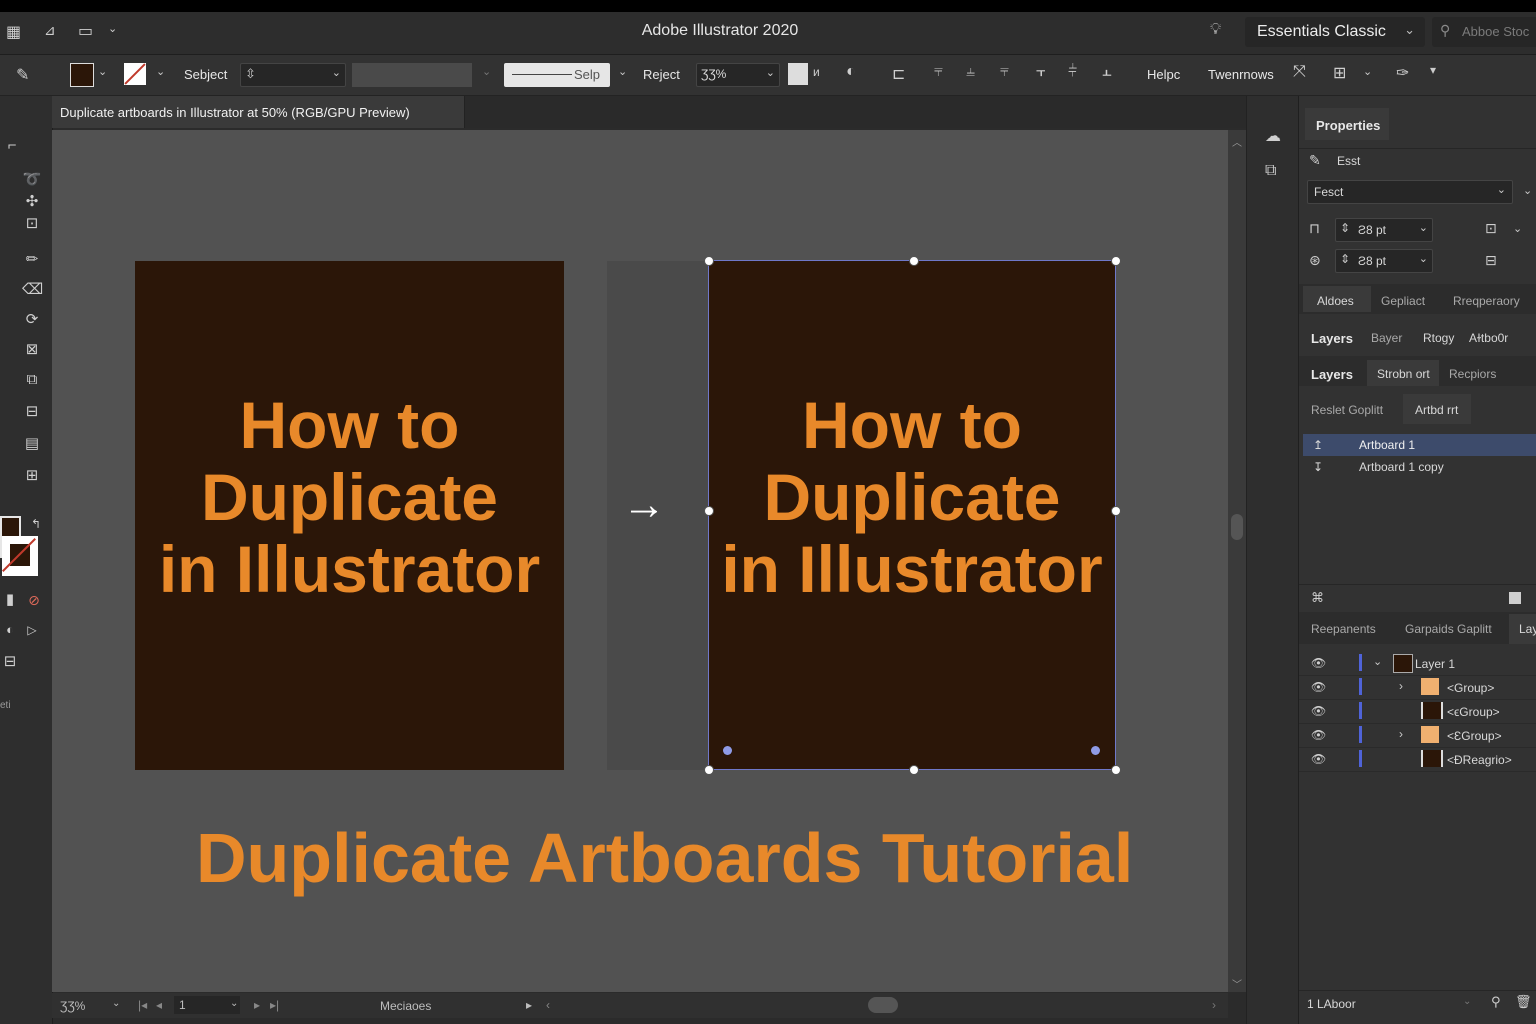  I want to click on layer-name: <ĐReagrio>, so click(1479, 760).